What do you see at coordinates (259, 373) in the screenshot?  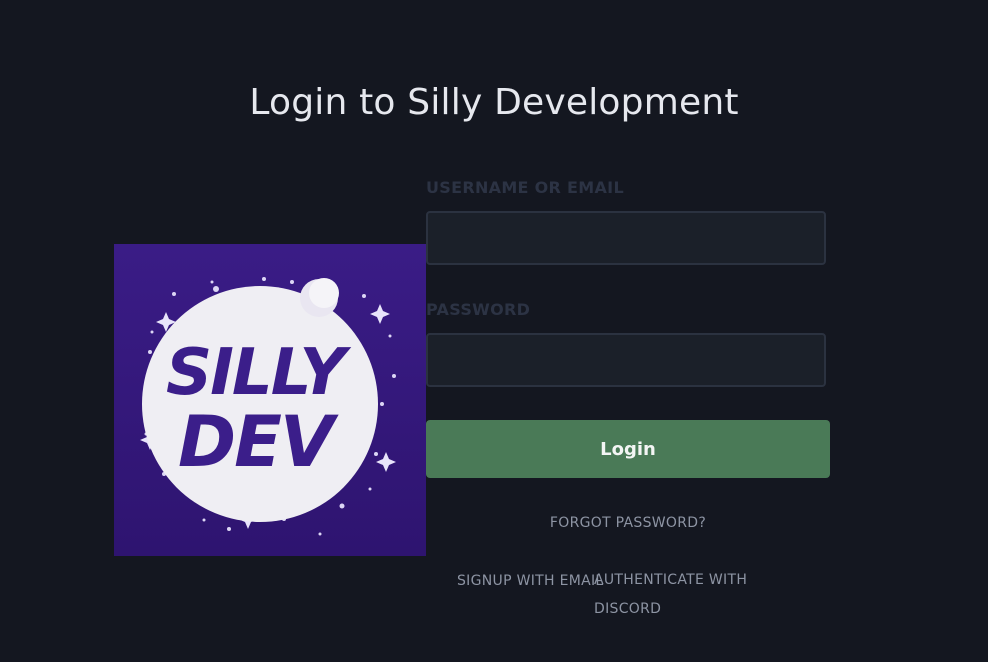 I see `logo-text-silly: SILLY` at bounding box center [259, 373].